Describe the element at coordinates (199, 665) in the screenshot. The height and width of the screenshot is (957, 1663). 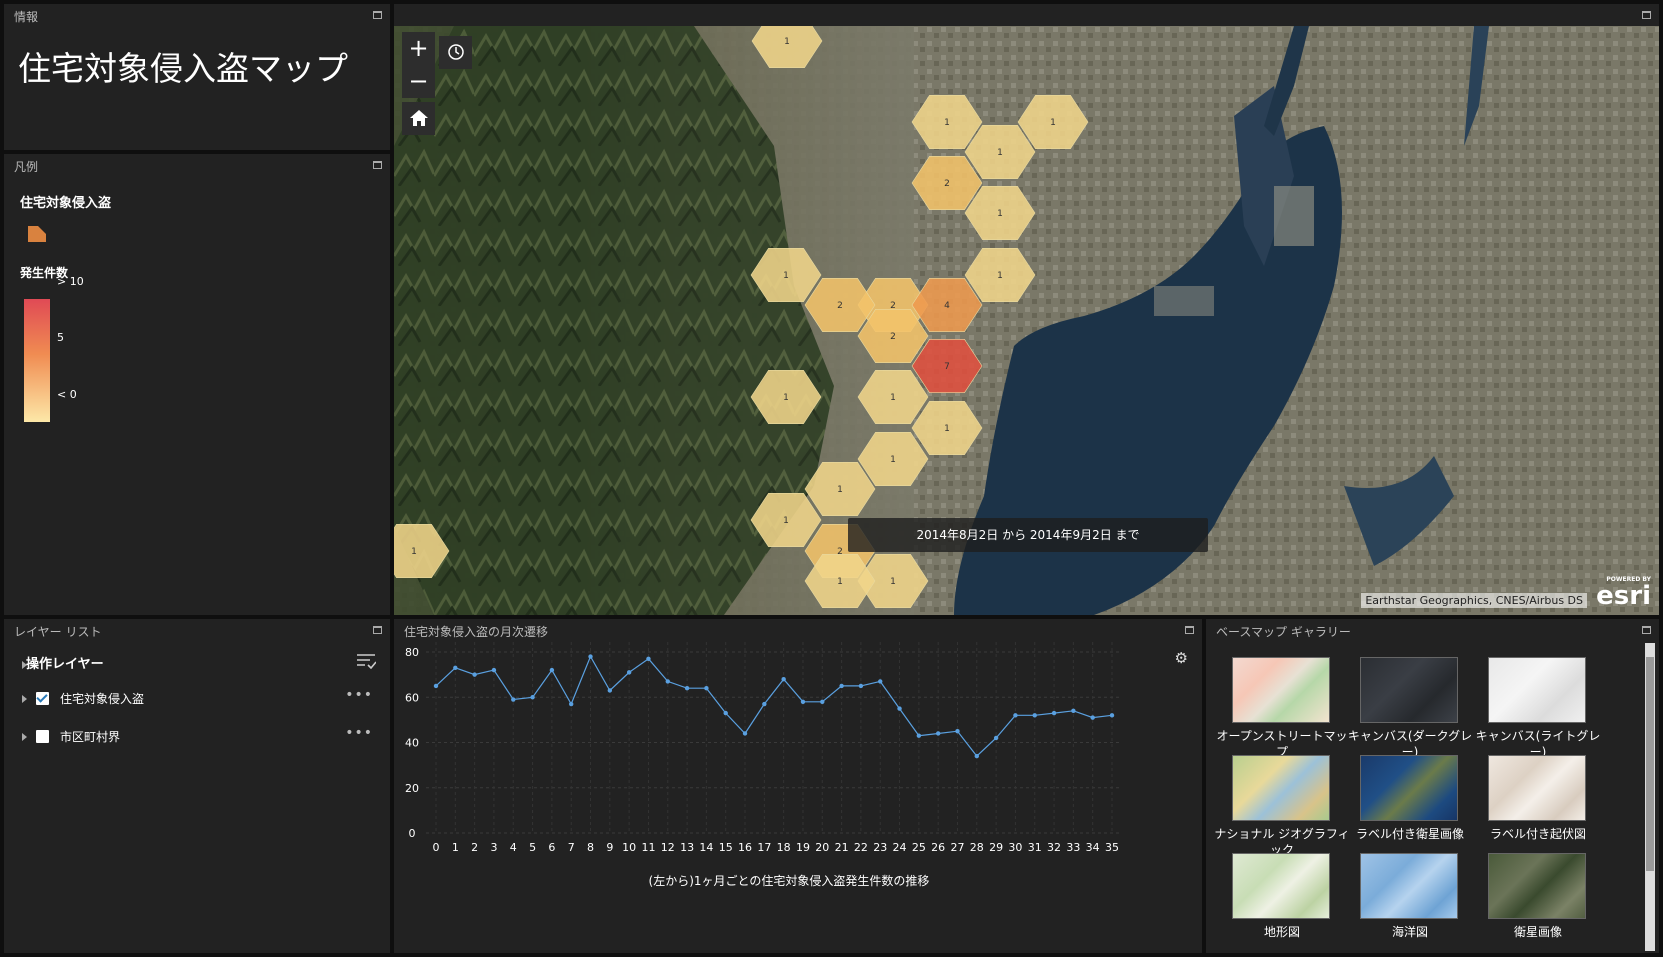
I see `layer-row-burglary` at that location.